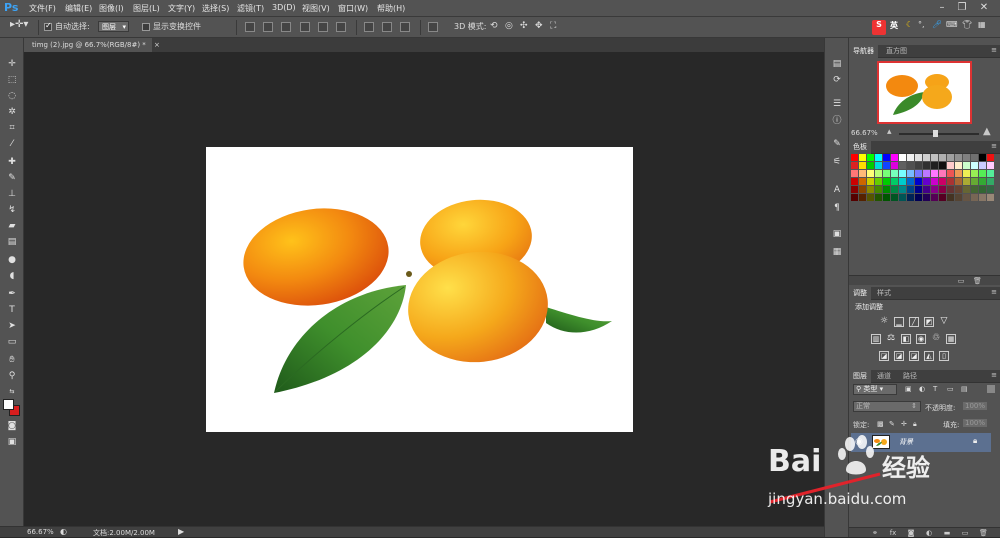 The height and width of the screenshot is (538, 1000). What do you see at coordinates (860, 147) in the screenshot?
I see `tab-swatches: 色板` at bounding box center [860, 147].